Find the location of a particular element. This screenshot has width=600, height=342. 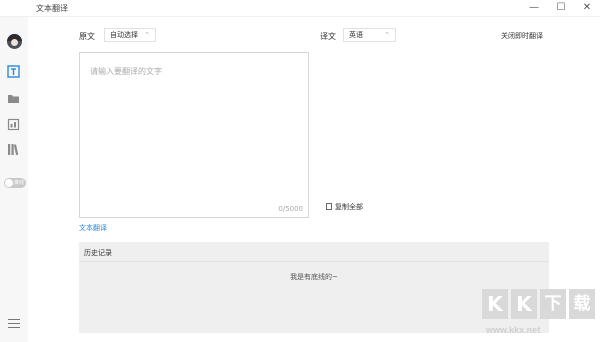

watermark-char: 下 is located at coordinates (553, 304).